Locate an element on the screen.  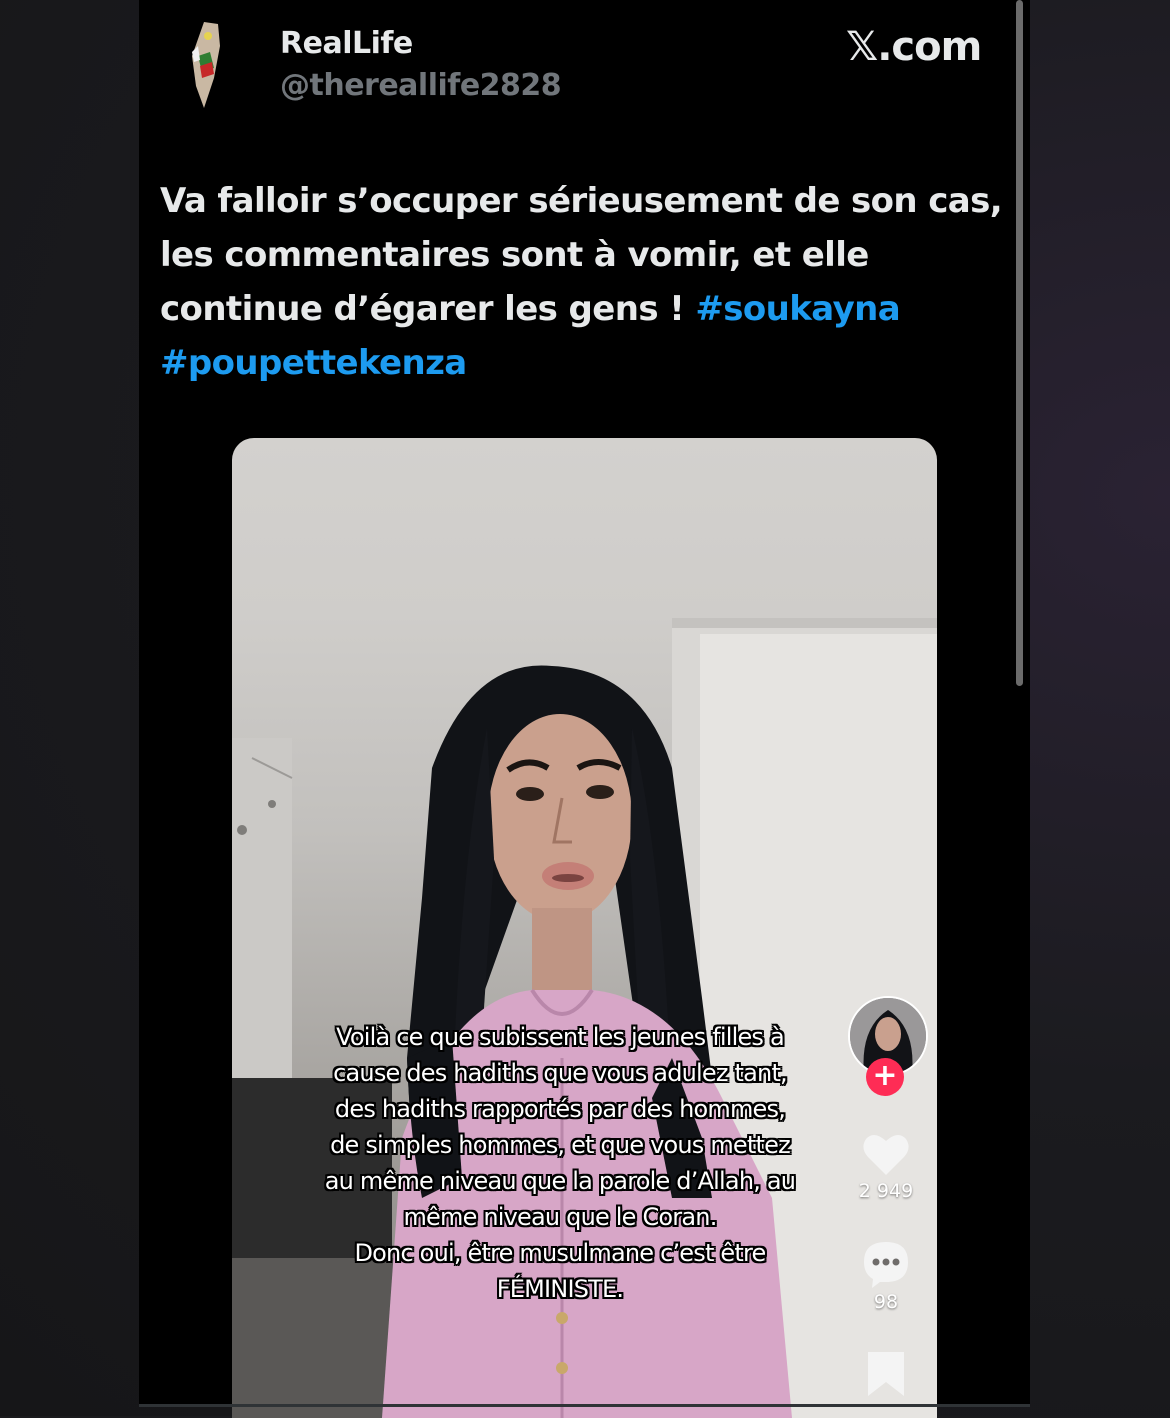
divider is located at coordinates (584, 1405).